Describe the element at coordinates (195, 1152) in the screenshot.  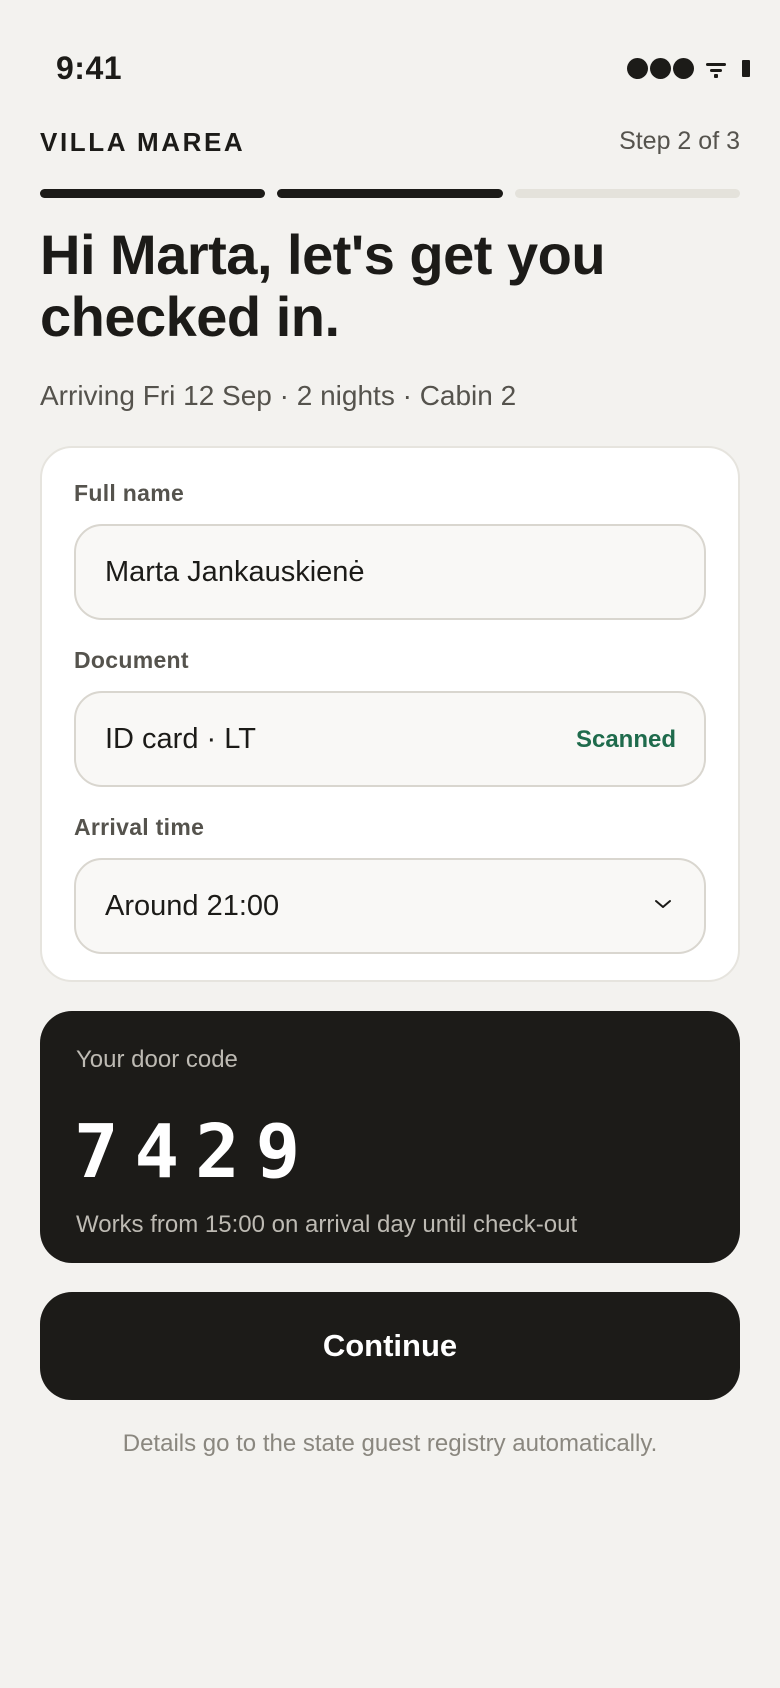
I see `door-code-value: 7429` at that location.